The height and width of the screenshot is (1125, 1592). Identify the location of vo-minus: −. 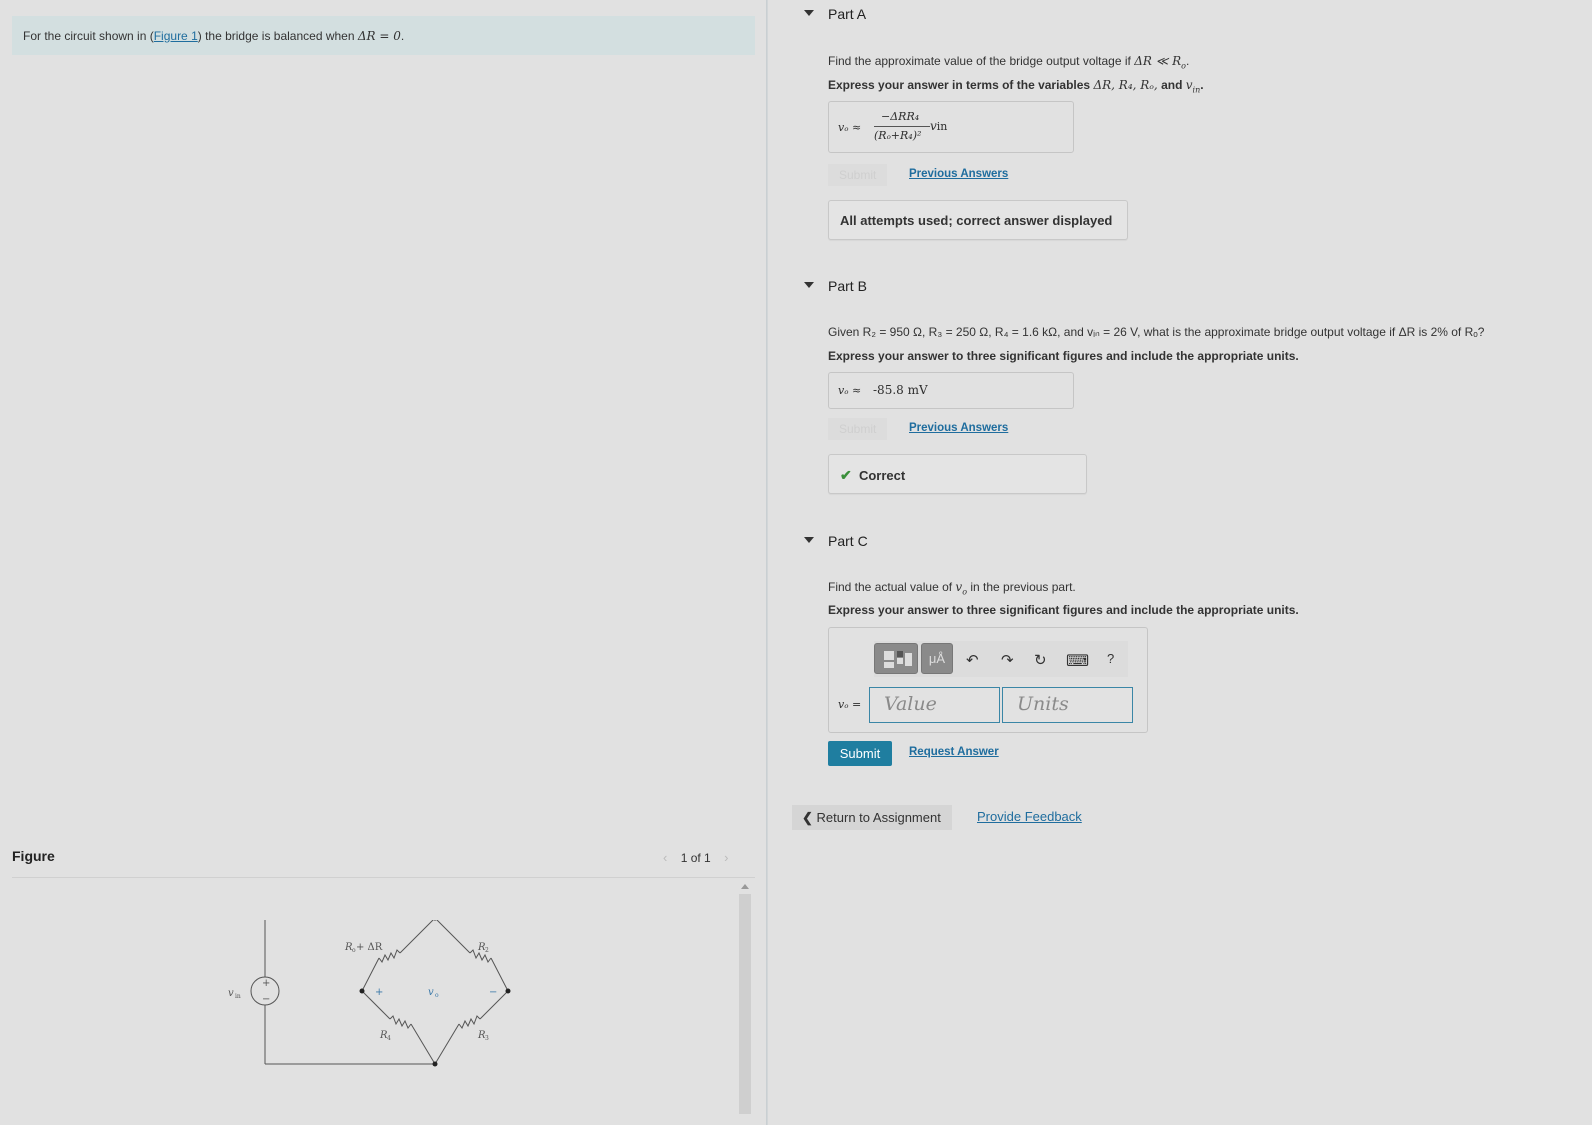
(493, 992).